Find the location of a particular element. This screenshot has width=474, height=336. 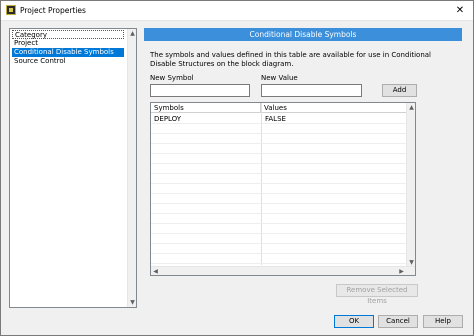

new-symbol-label: New Symbol is located at coordinates (172, 78).